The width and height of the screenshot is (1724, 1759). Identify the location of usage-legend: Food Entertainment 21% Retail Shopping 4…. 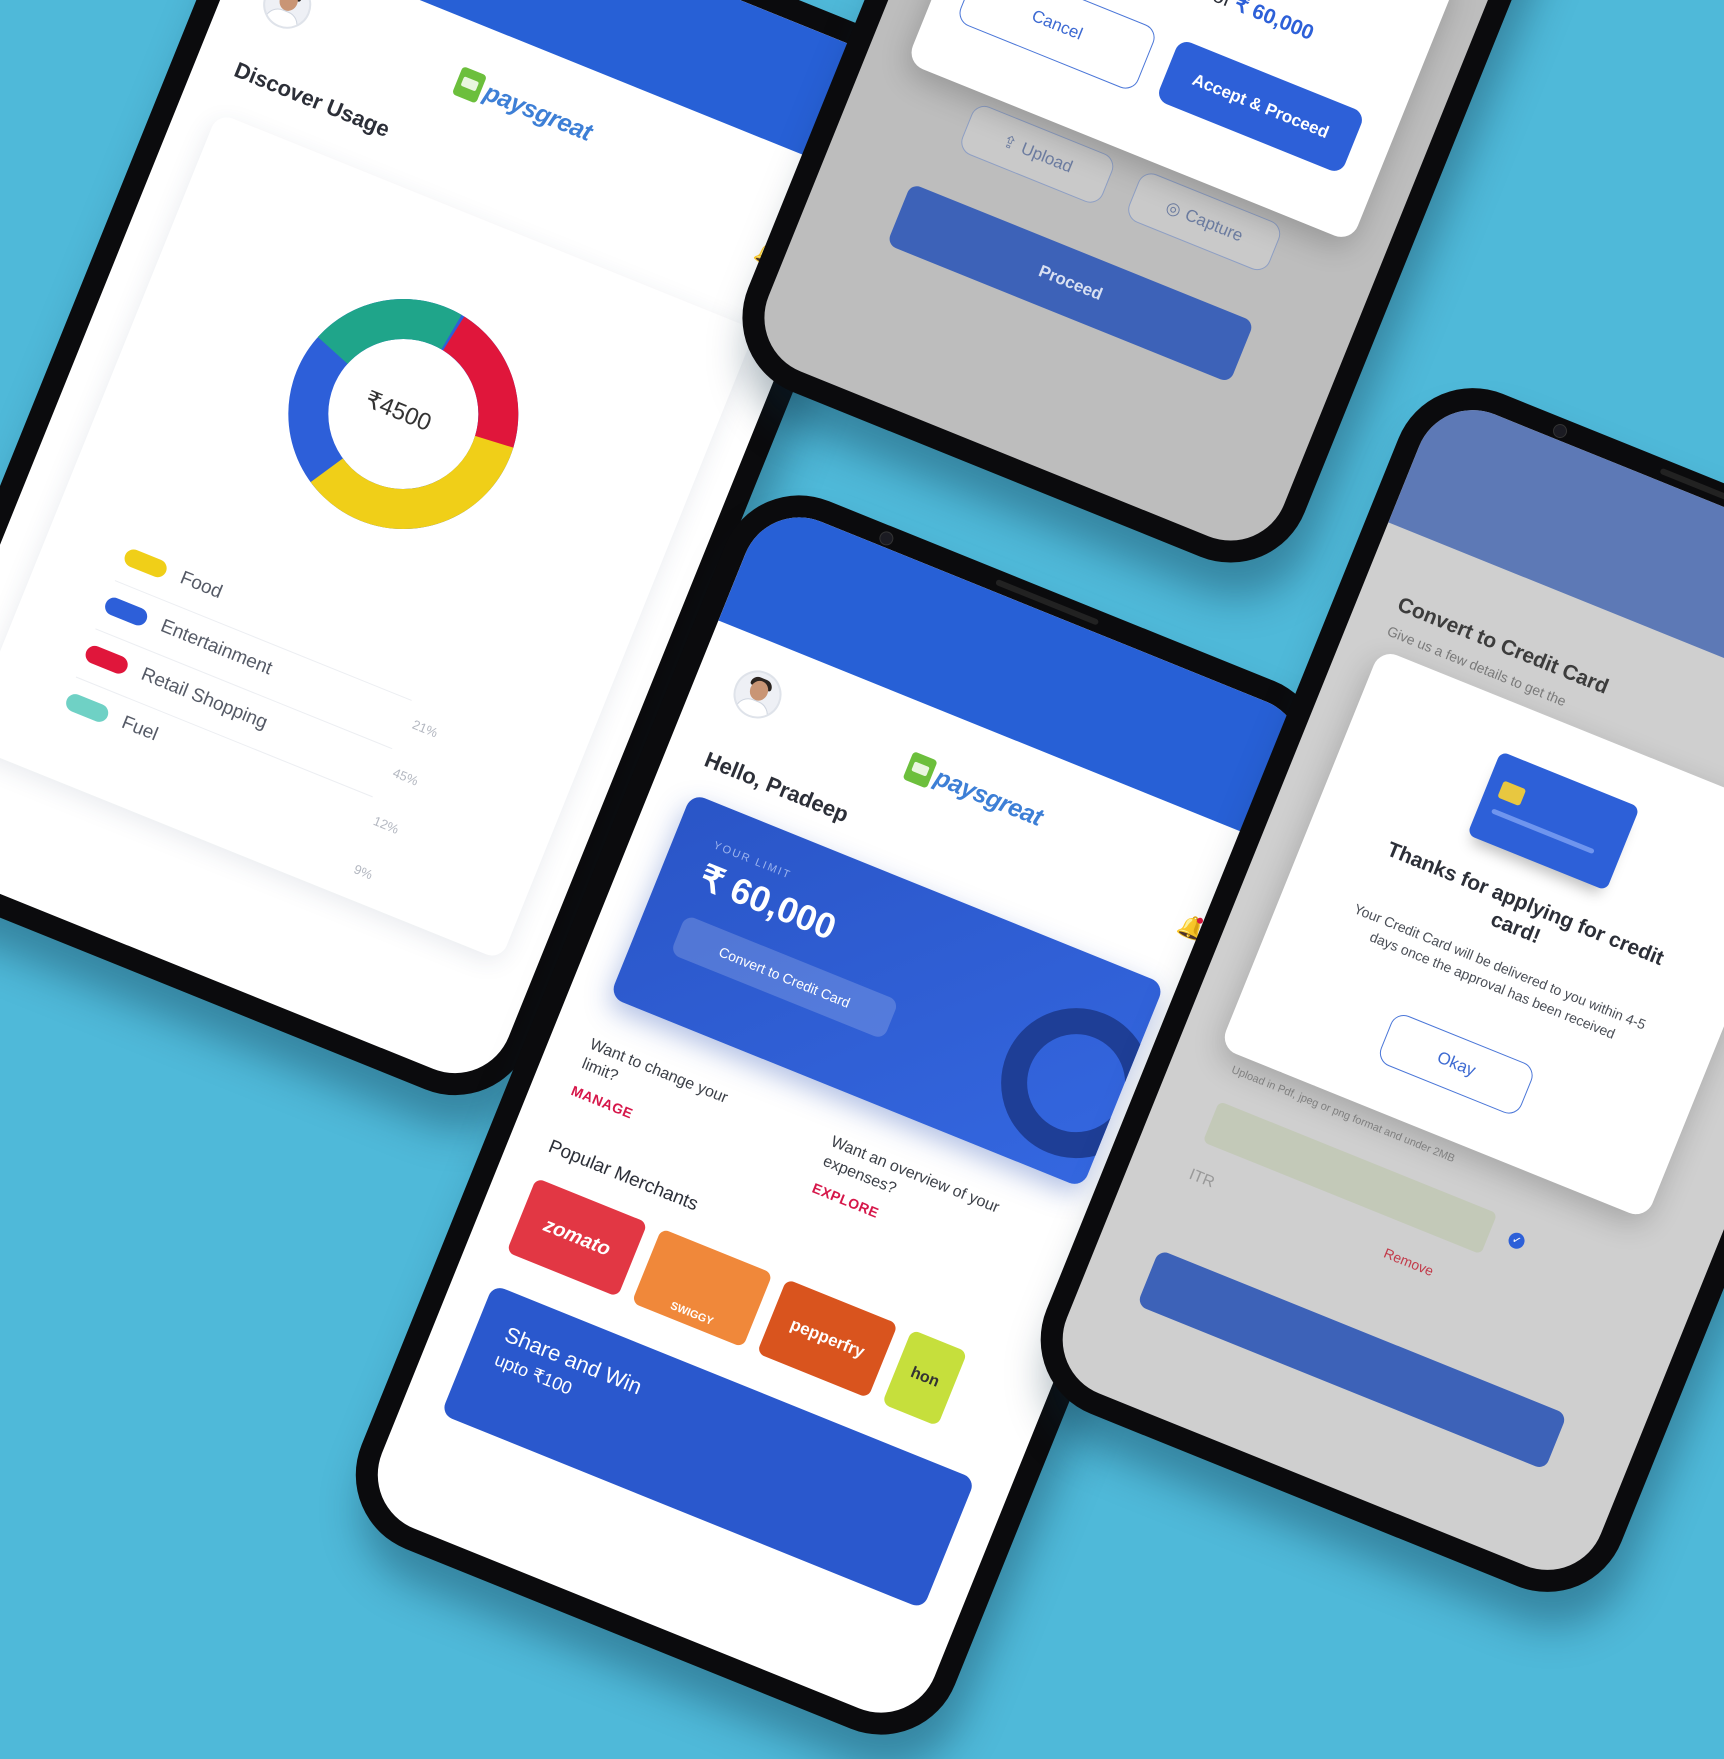
(280, 731).